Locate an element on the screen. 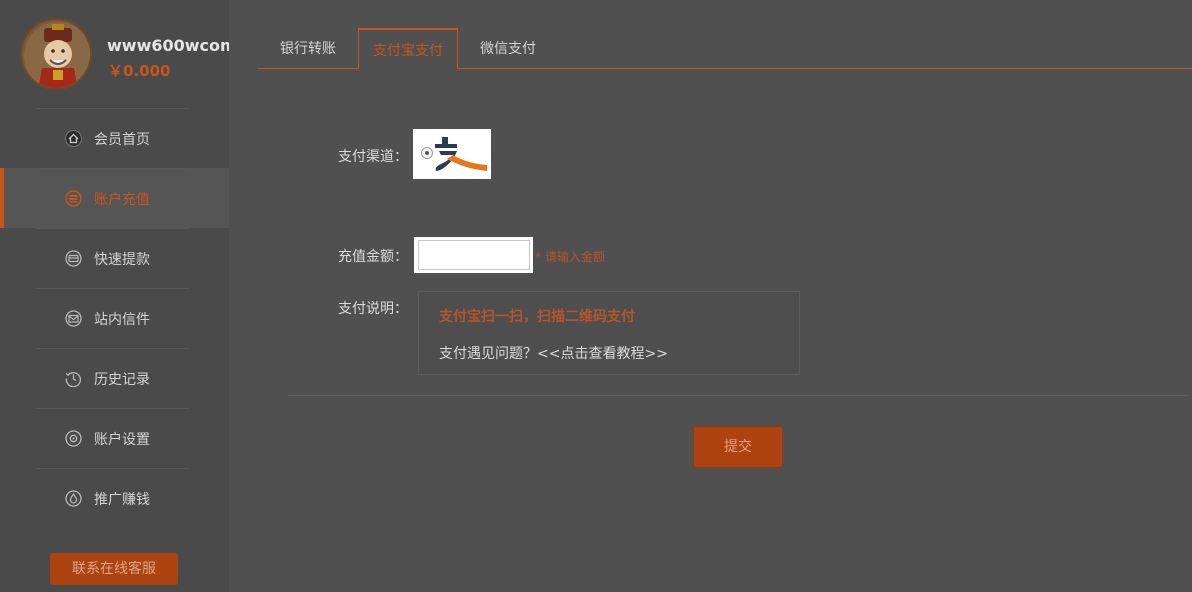  user-info: www600wcom ￥0.000 is located at coordinates (124, 54).